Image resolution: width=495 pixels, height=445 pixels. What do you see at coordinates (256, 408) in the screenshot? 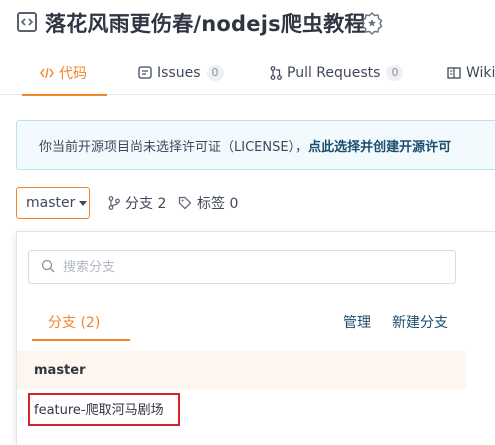
I see `branch-item-feature: feature-爬取河马剧场` at bounding box center [256, 408].